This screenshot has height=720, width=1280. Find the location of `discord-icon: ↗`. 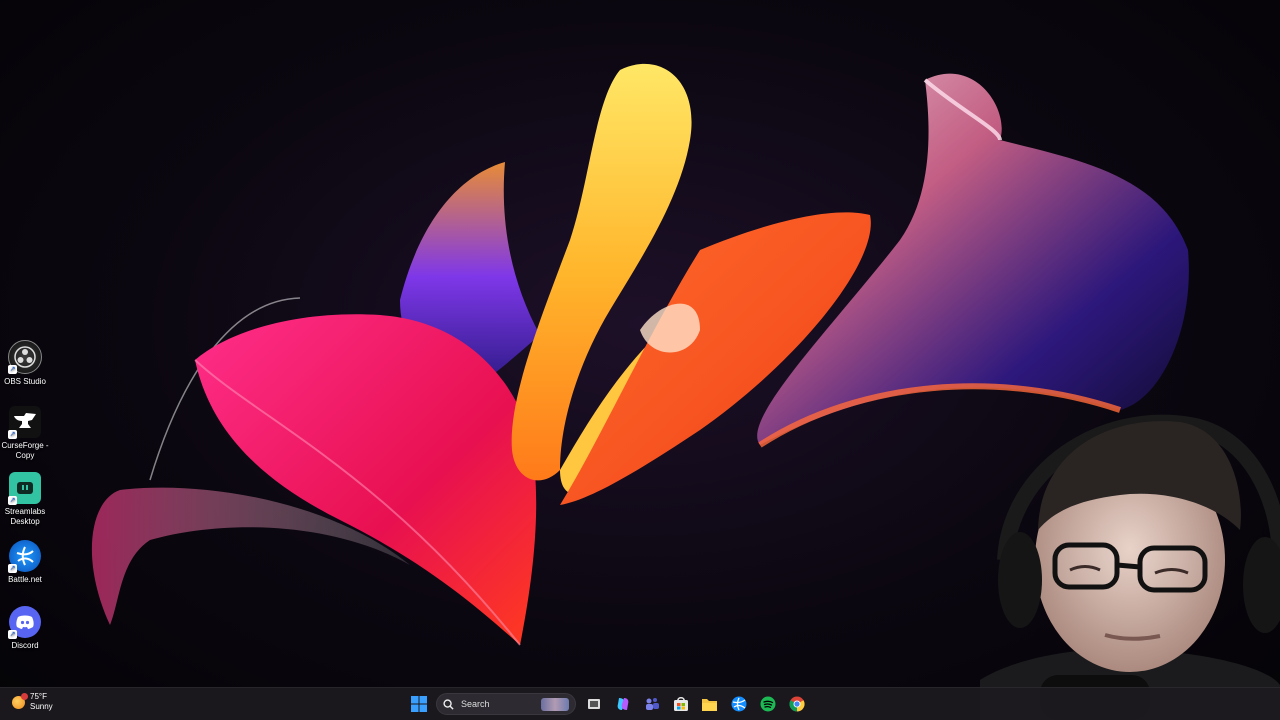

discord-icon: ↗ is located at coordinates (24, 622).